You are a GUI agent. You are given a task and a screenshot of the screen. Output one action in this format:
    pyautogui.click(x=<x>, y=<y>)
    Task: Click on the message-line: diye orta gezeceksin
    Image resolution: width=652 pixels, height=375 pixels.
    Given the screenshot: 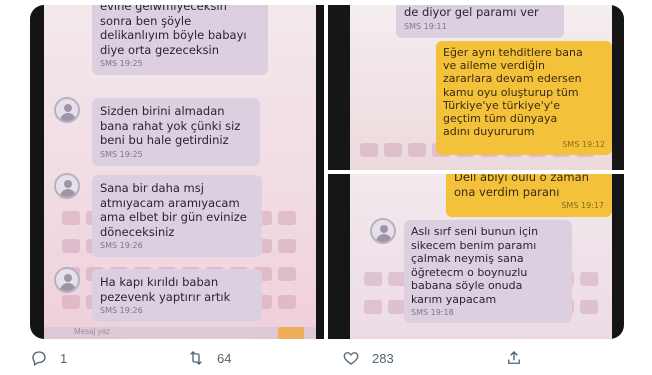 What is the action you would take?
    pyautogui.click(x=160, y=49)
    